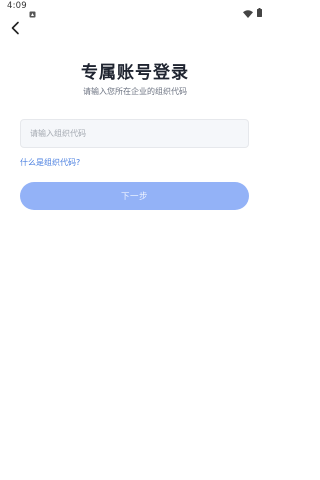  Describe the element at coordinates (259, 9) in the screenshot. I see `battery-icon` at that location.